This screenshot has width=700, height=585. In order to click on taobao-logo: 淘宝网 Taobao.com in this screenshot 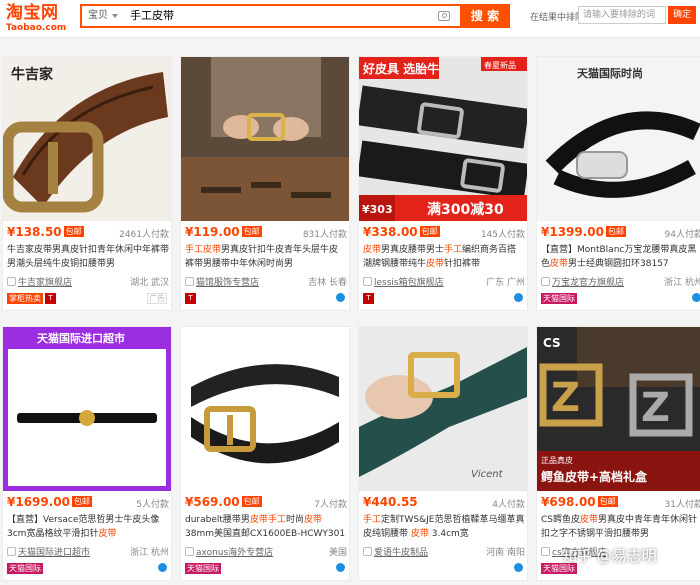, I will do `click(38, 19)`.